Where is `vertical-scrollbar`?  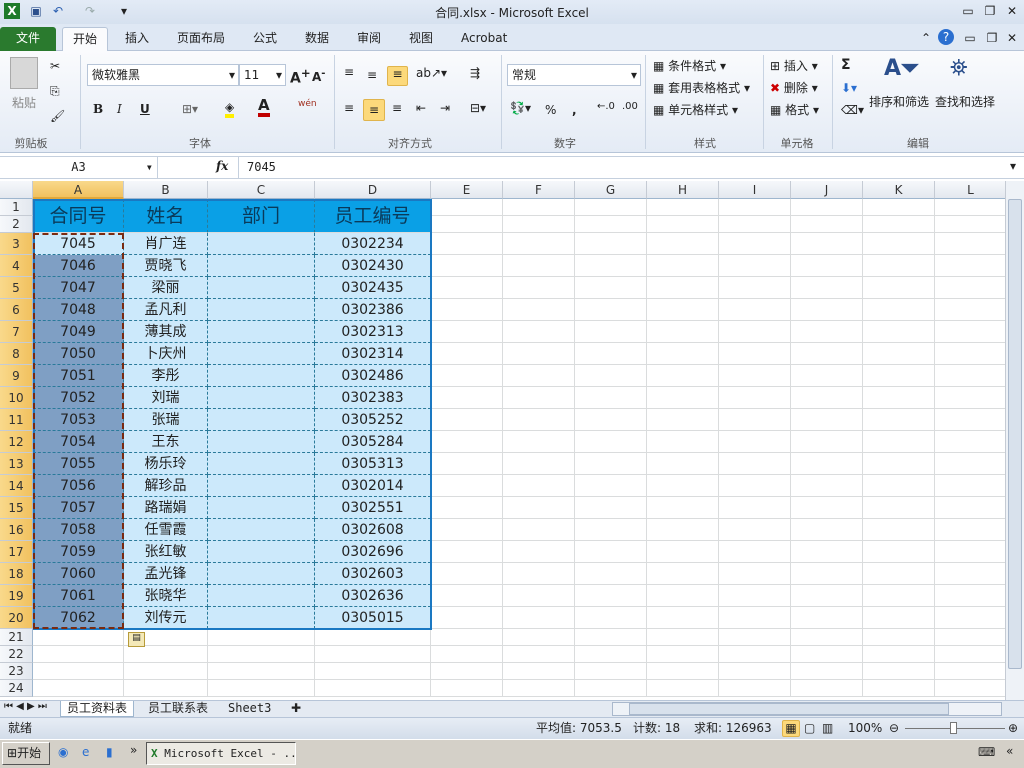
vertical-scrollbar is located at coordinates (1014, 440).